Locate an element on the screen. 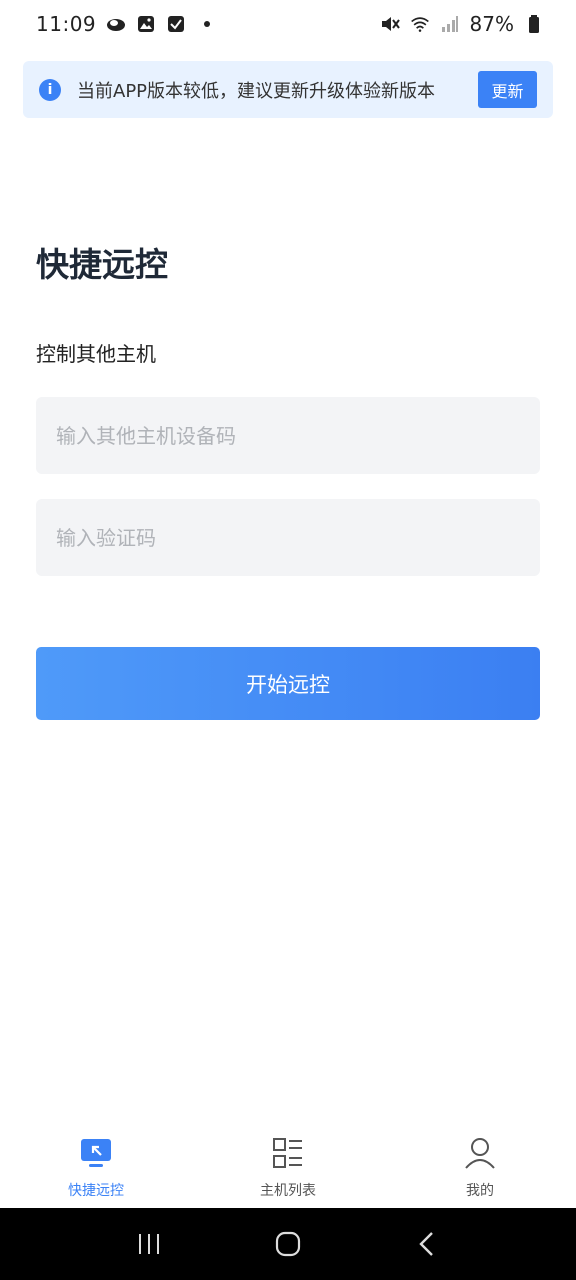 Image resolution: width=576 pixels, height=1280 pixels. home-button is located at coordinates (288, 1244).